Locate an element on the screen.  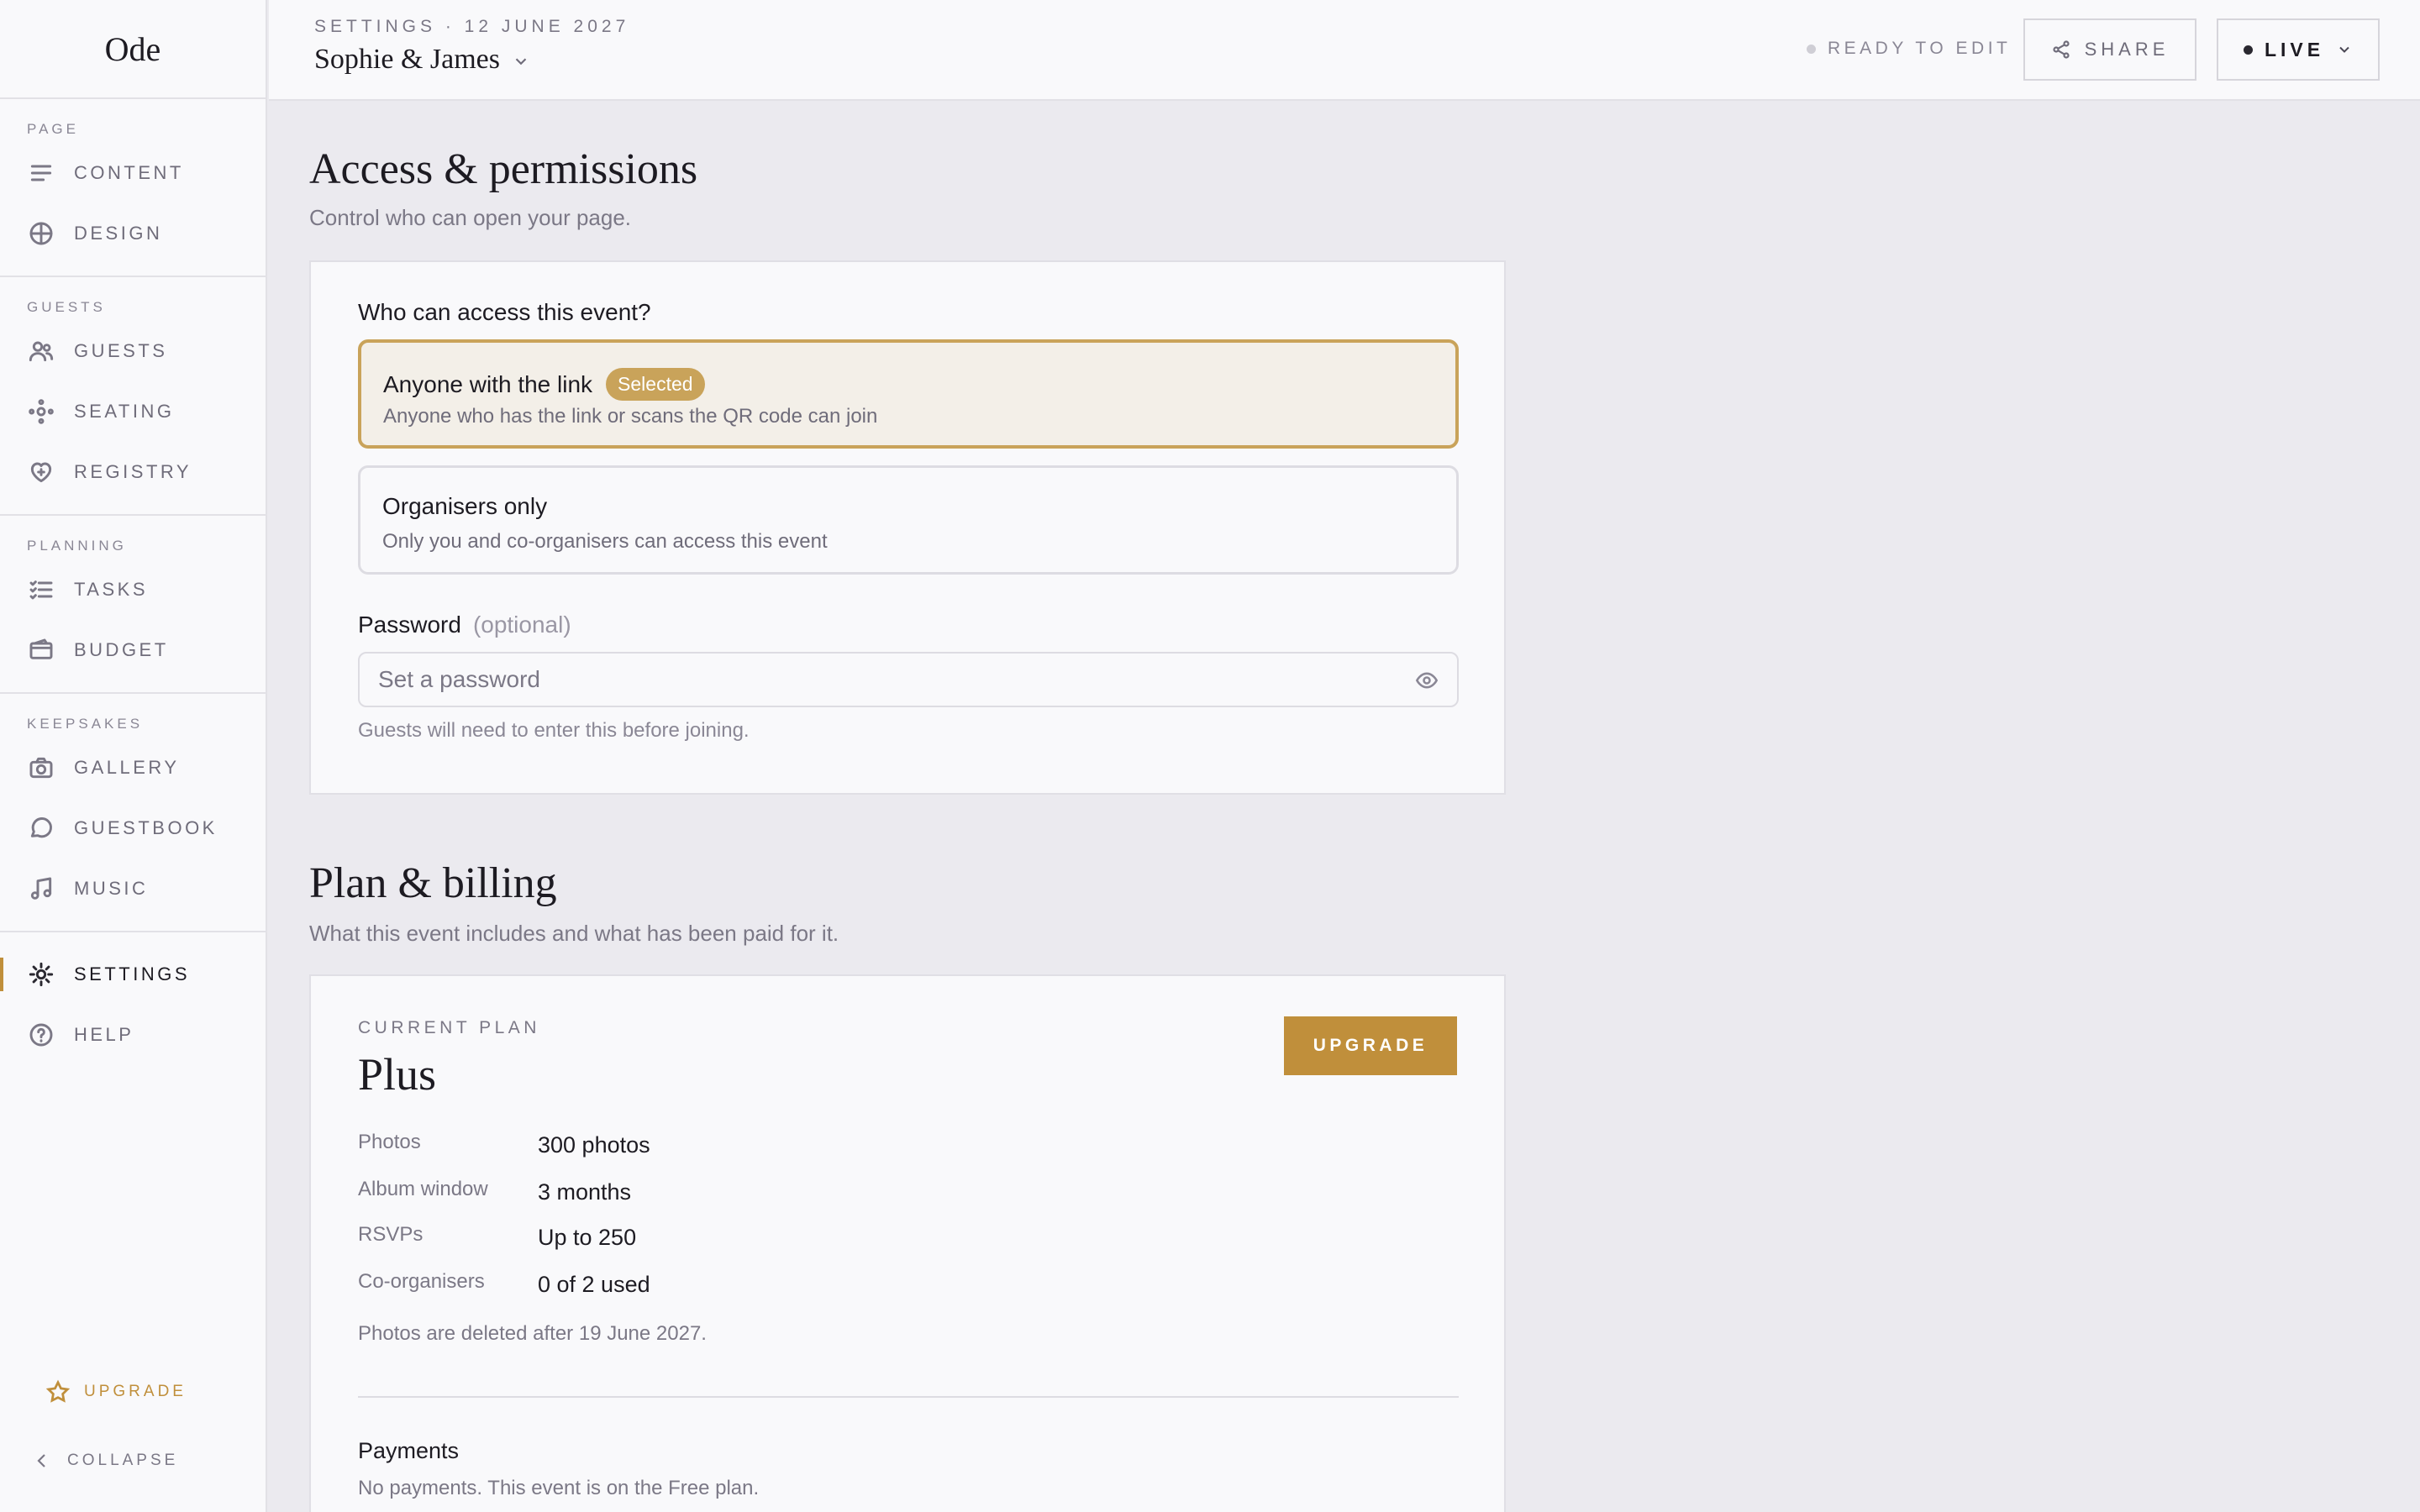
sidebar-upgrade-button: UPGRADE is located at coordinates (116, 1391).